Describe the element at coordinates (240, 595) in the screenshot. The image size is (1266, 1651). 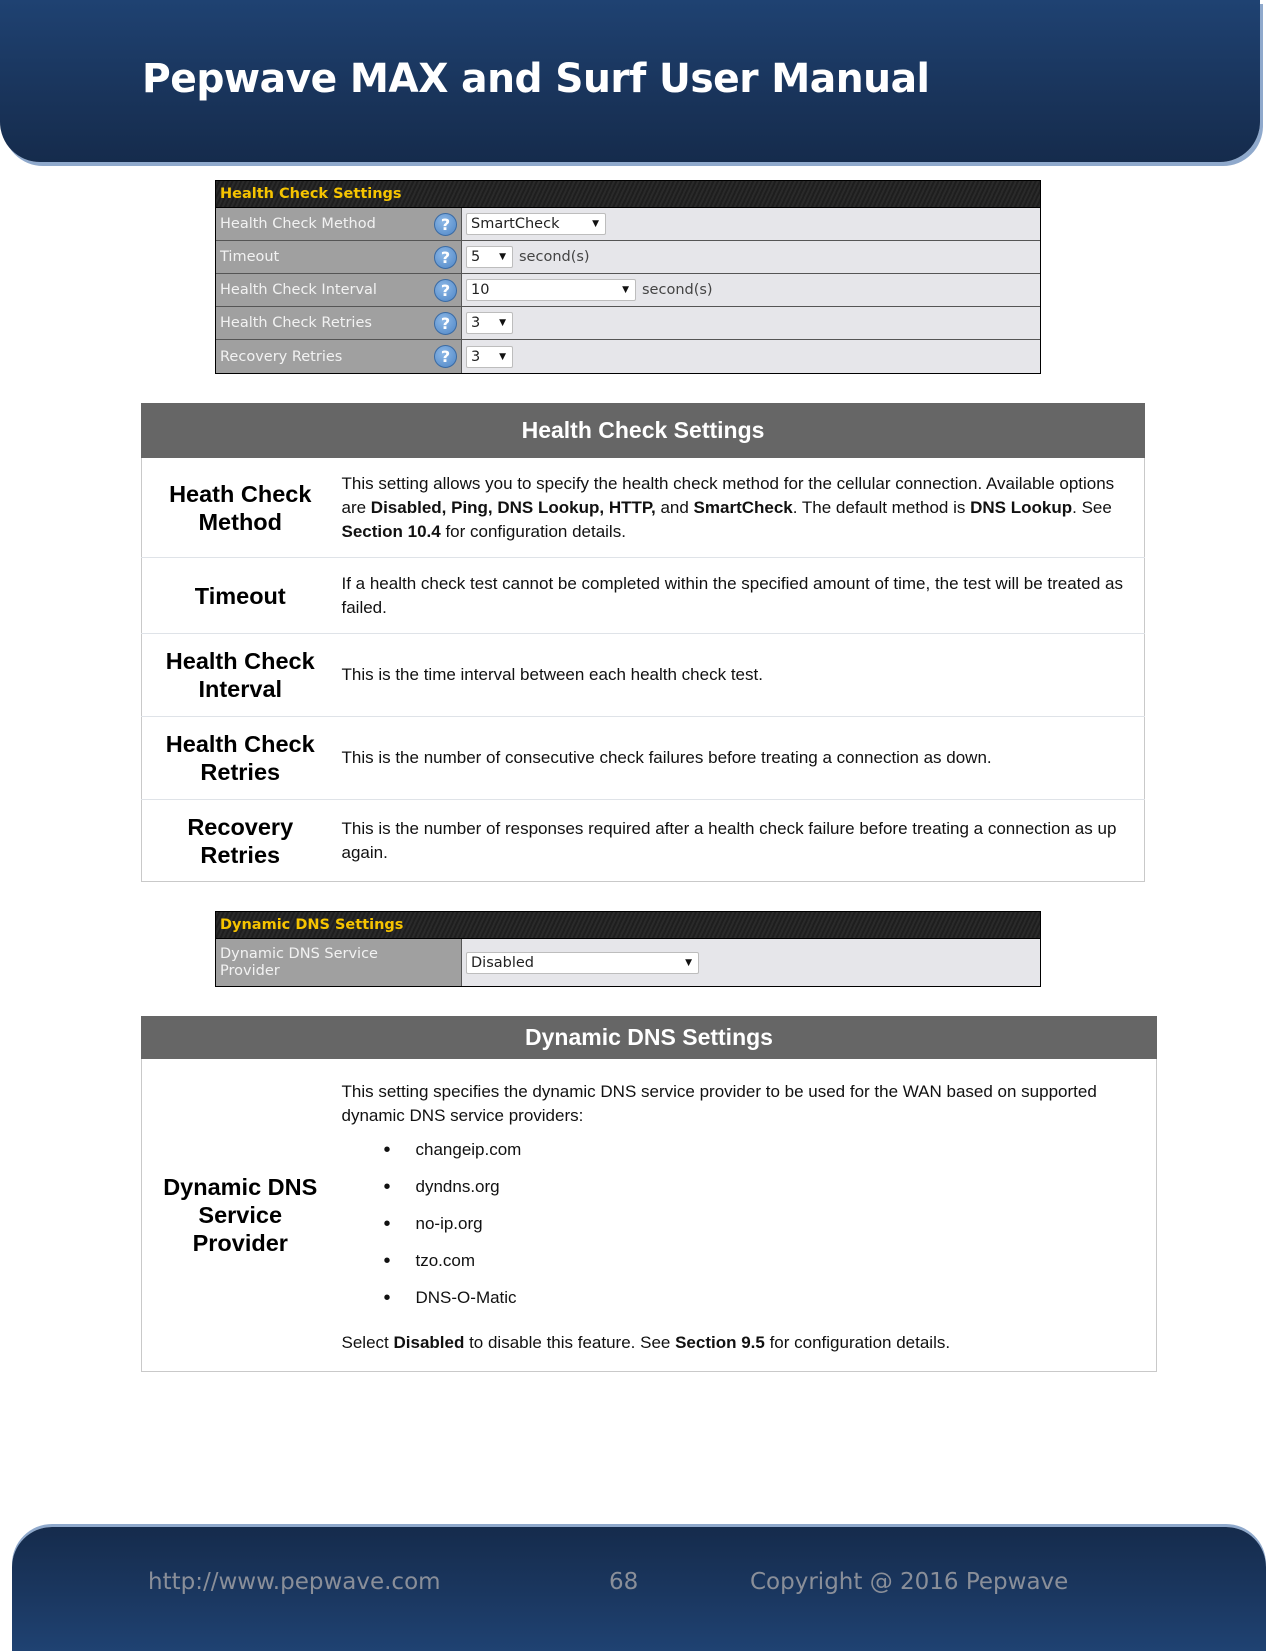
I see `term-cell: Timeout` at that location.